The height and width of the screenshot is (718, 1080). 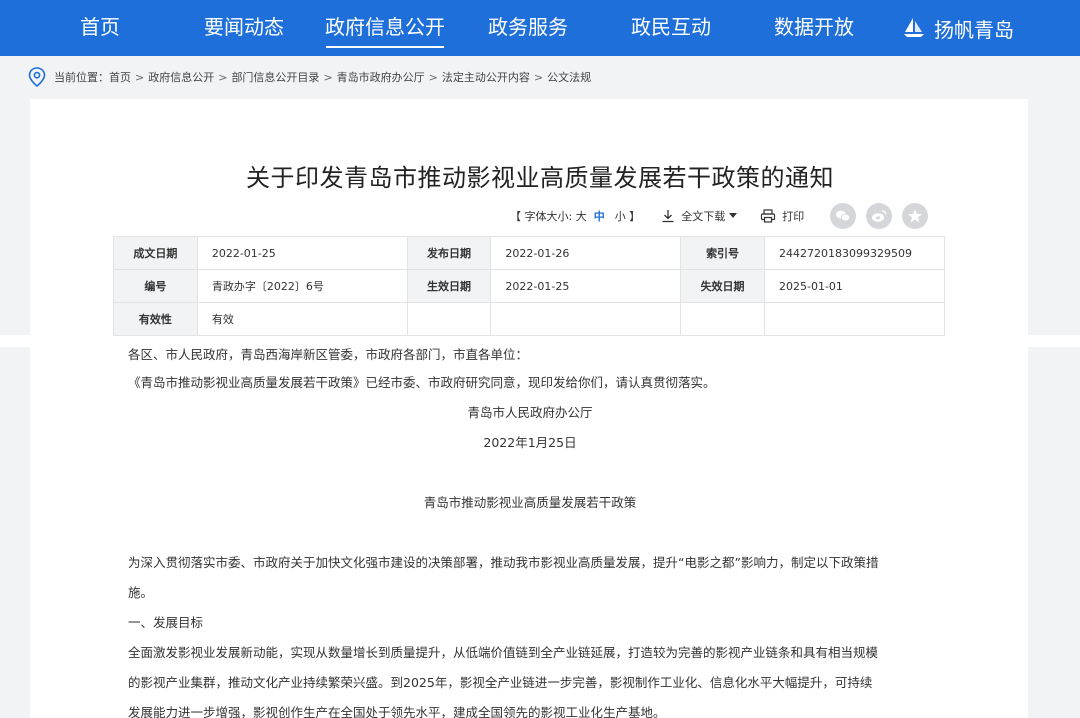 I want to click on meta-label-validity: 有效性, so click(x=155, y=319).